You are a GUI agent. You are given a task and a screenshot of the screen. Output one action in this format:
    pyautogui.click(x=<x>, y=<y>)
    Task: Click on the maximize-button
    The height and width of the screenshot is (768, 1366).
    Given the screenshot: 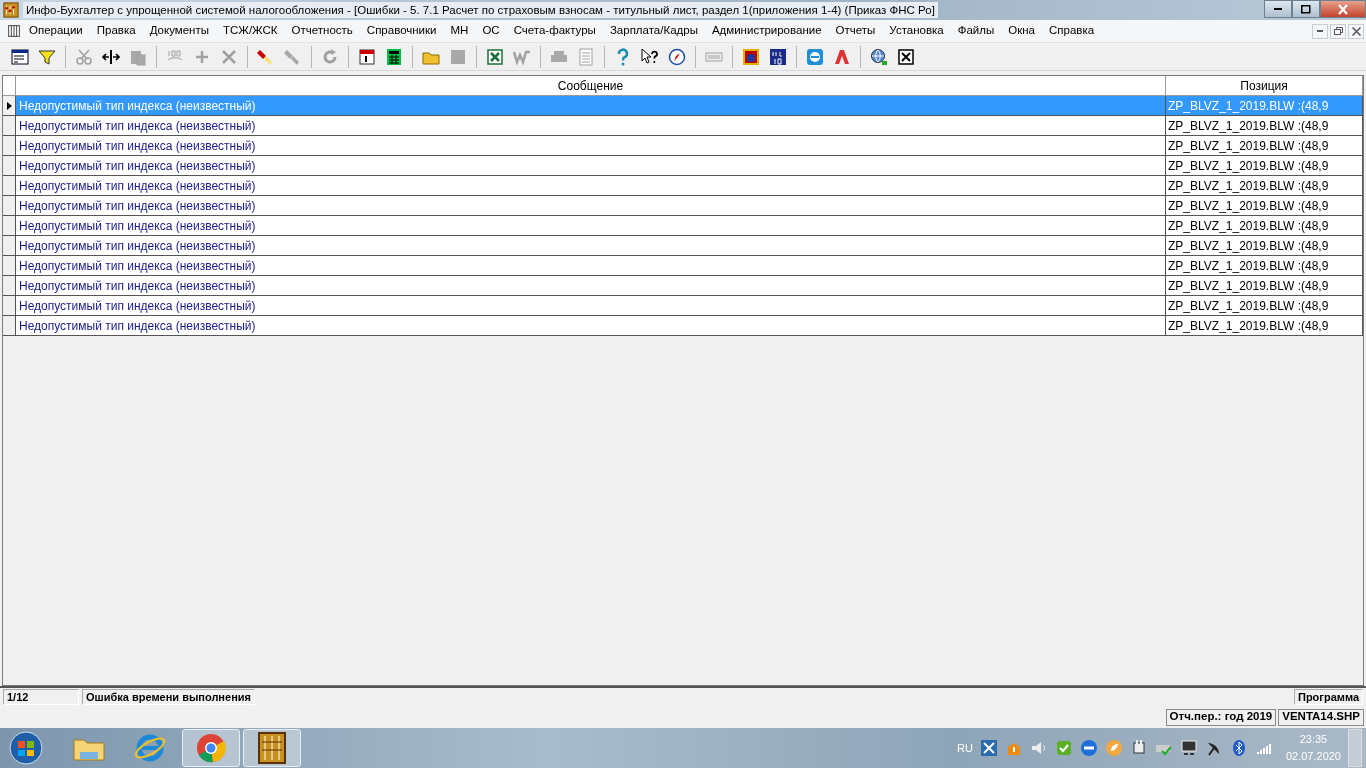 What is the action you would take?
    pyautogui.click(x=1306, y=9)
    